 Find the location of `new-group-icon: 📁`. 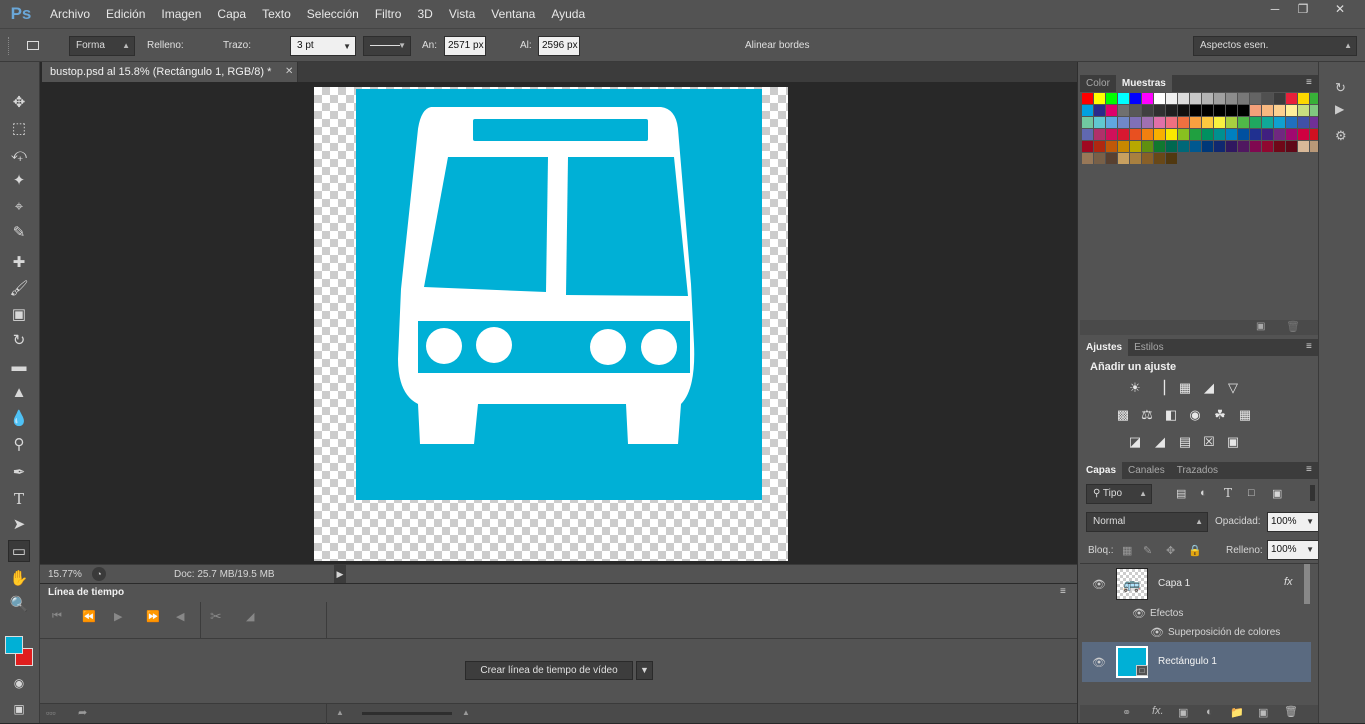

new-group-icon: 📁 is located at coordinates (1237, 712).